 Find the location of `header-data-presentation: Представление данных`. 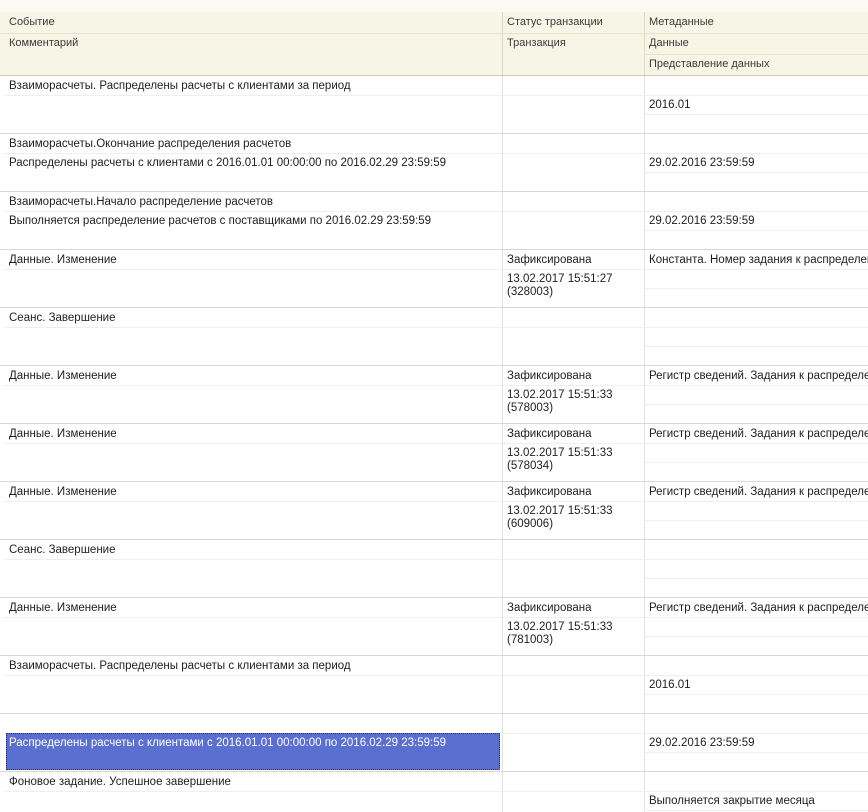

header-data-presentation: Представление данных is located at coordinates (709, 64).